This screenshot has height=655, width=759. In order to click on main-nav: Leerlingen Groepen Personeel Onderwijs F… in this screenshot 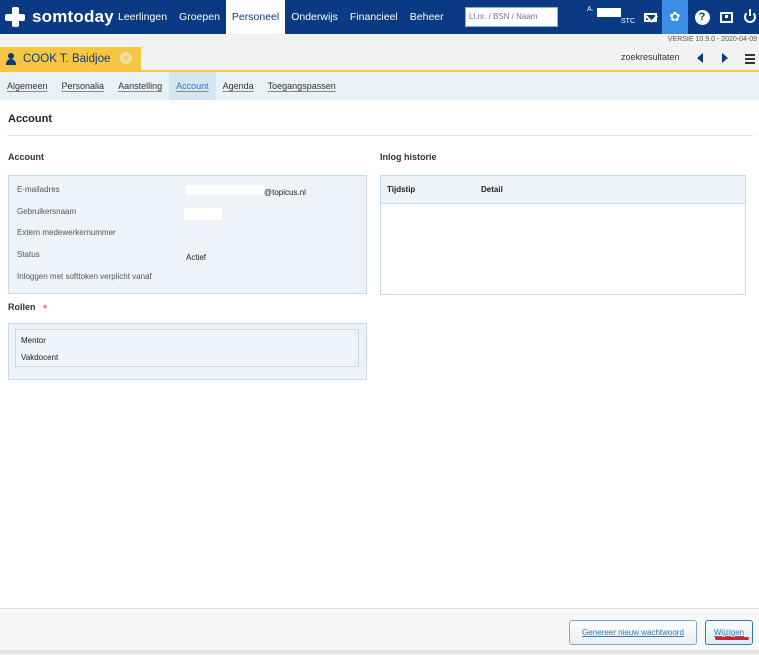, I will do `click(281, 17)`.